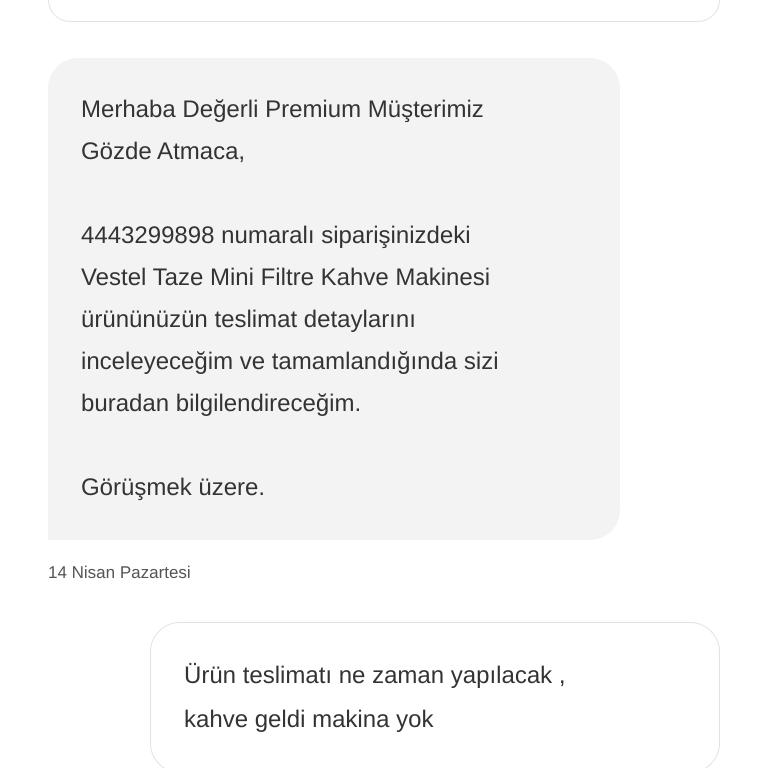  Describe the element at coordinates (375, 698) in the screenshot. I see `message-text: Ürün teslimatı ne zaman yapılacak , kahve geldi makina yok` at that location.